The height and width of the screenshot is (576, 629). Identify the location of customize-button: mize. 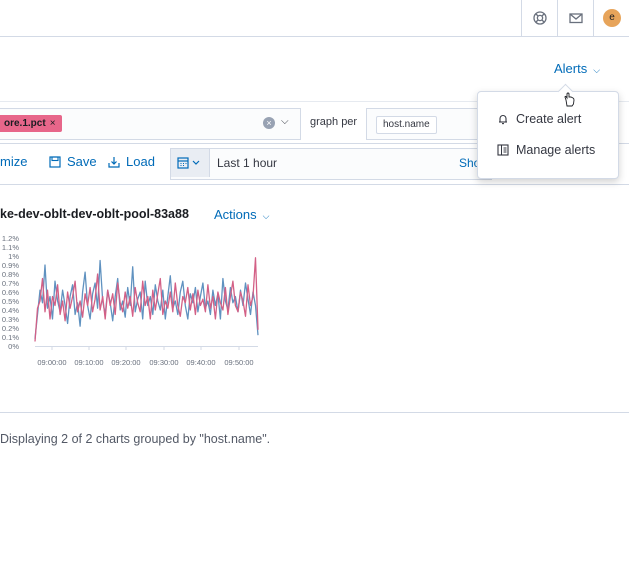
(13, 161).